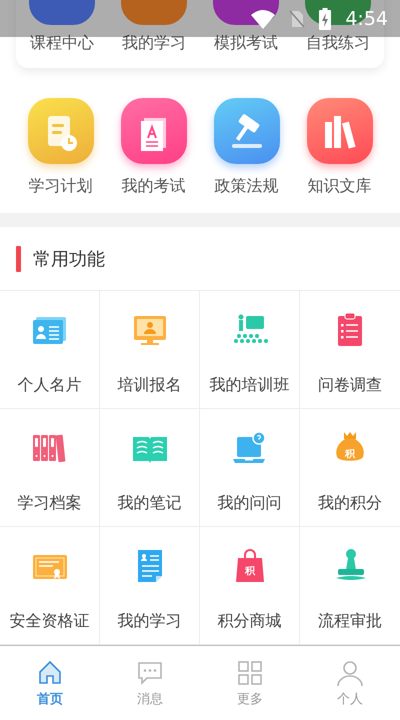  I want to click on function-tile: 培训报名, so click(150, 350).